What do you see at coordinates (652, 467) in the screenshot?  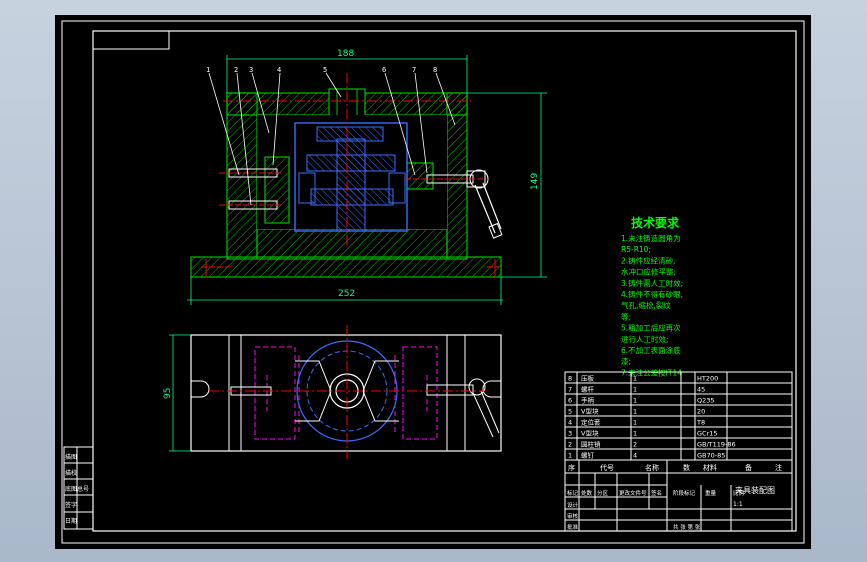 I see `bom-header-cell: 名称` at bounding box center [652, 467].